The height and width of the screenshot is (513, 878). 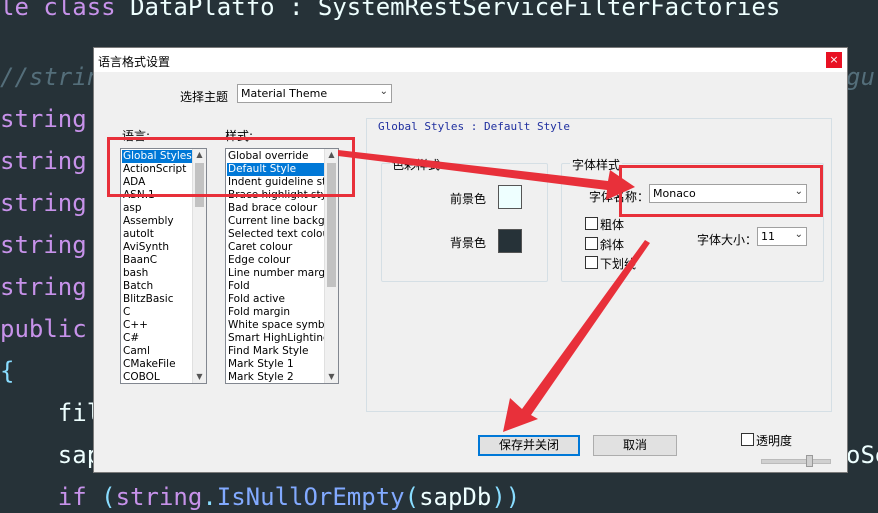 I want to click on arrow-to-save-icon, so click(x=576, y=336).